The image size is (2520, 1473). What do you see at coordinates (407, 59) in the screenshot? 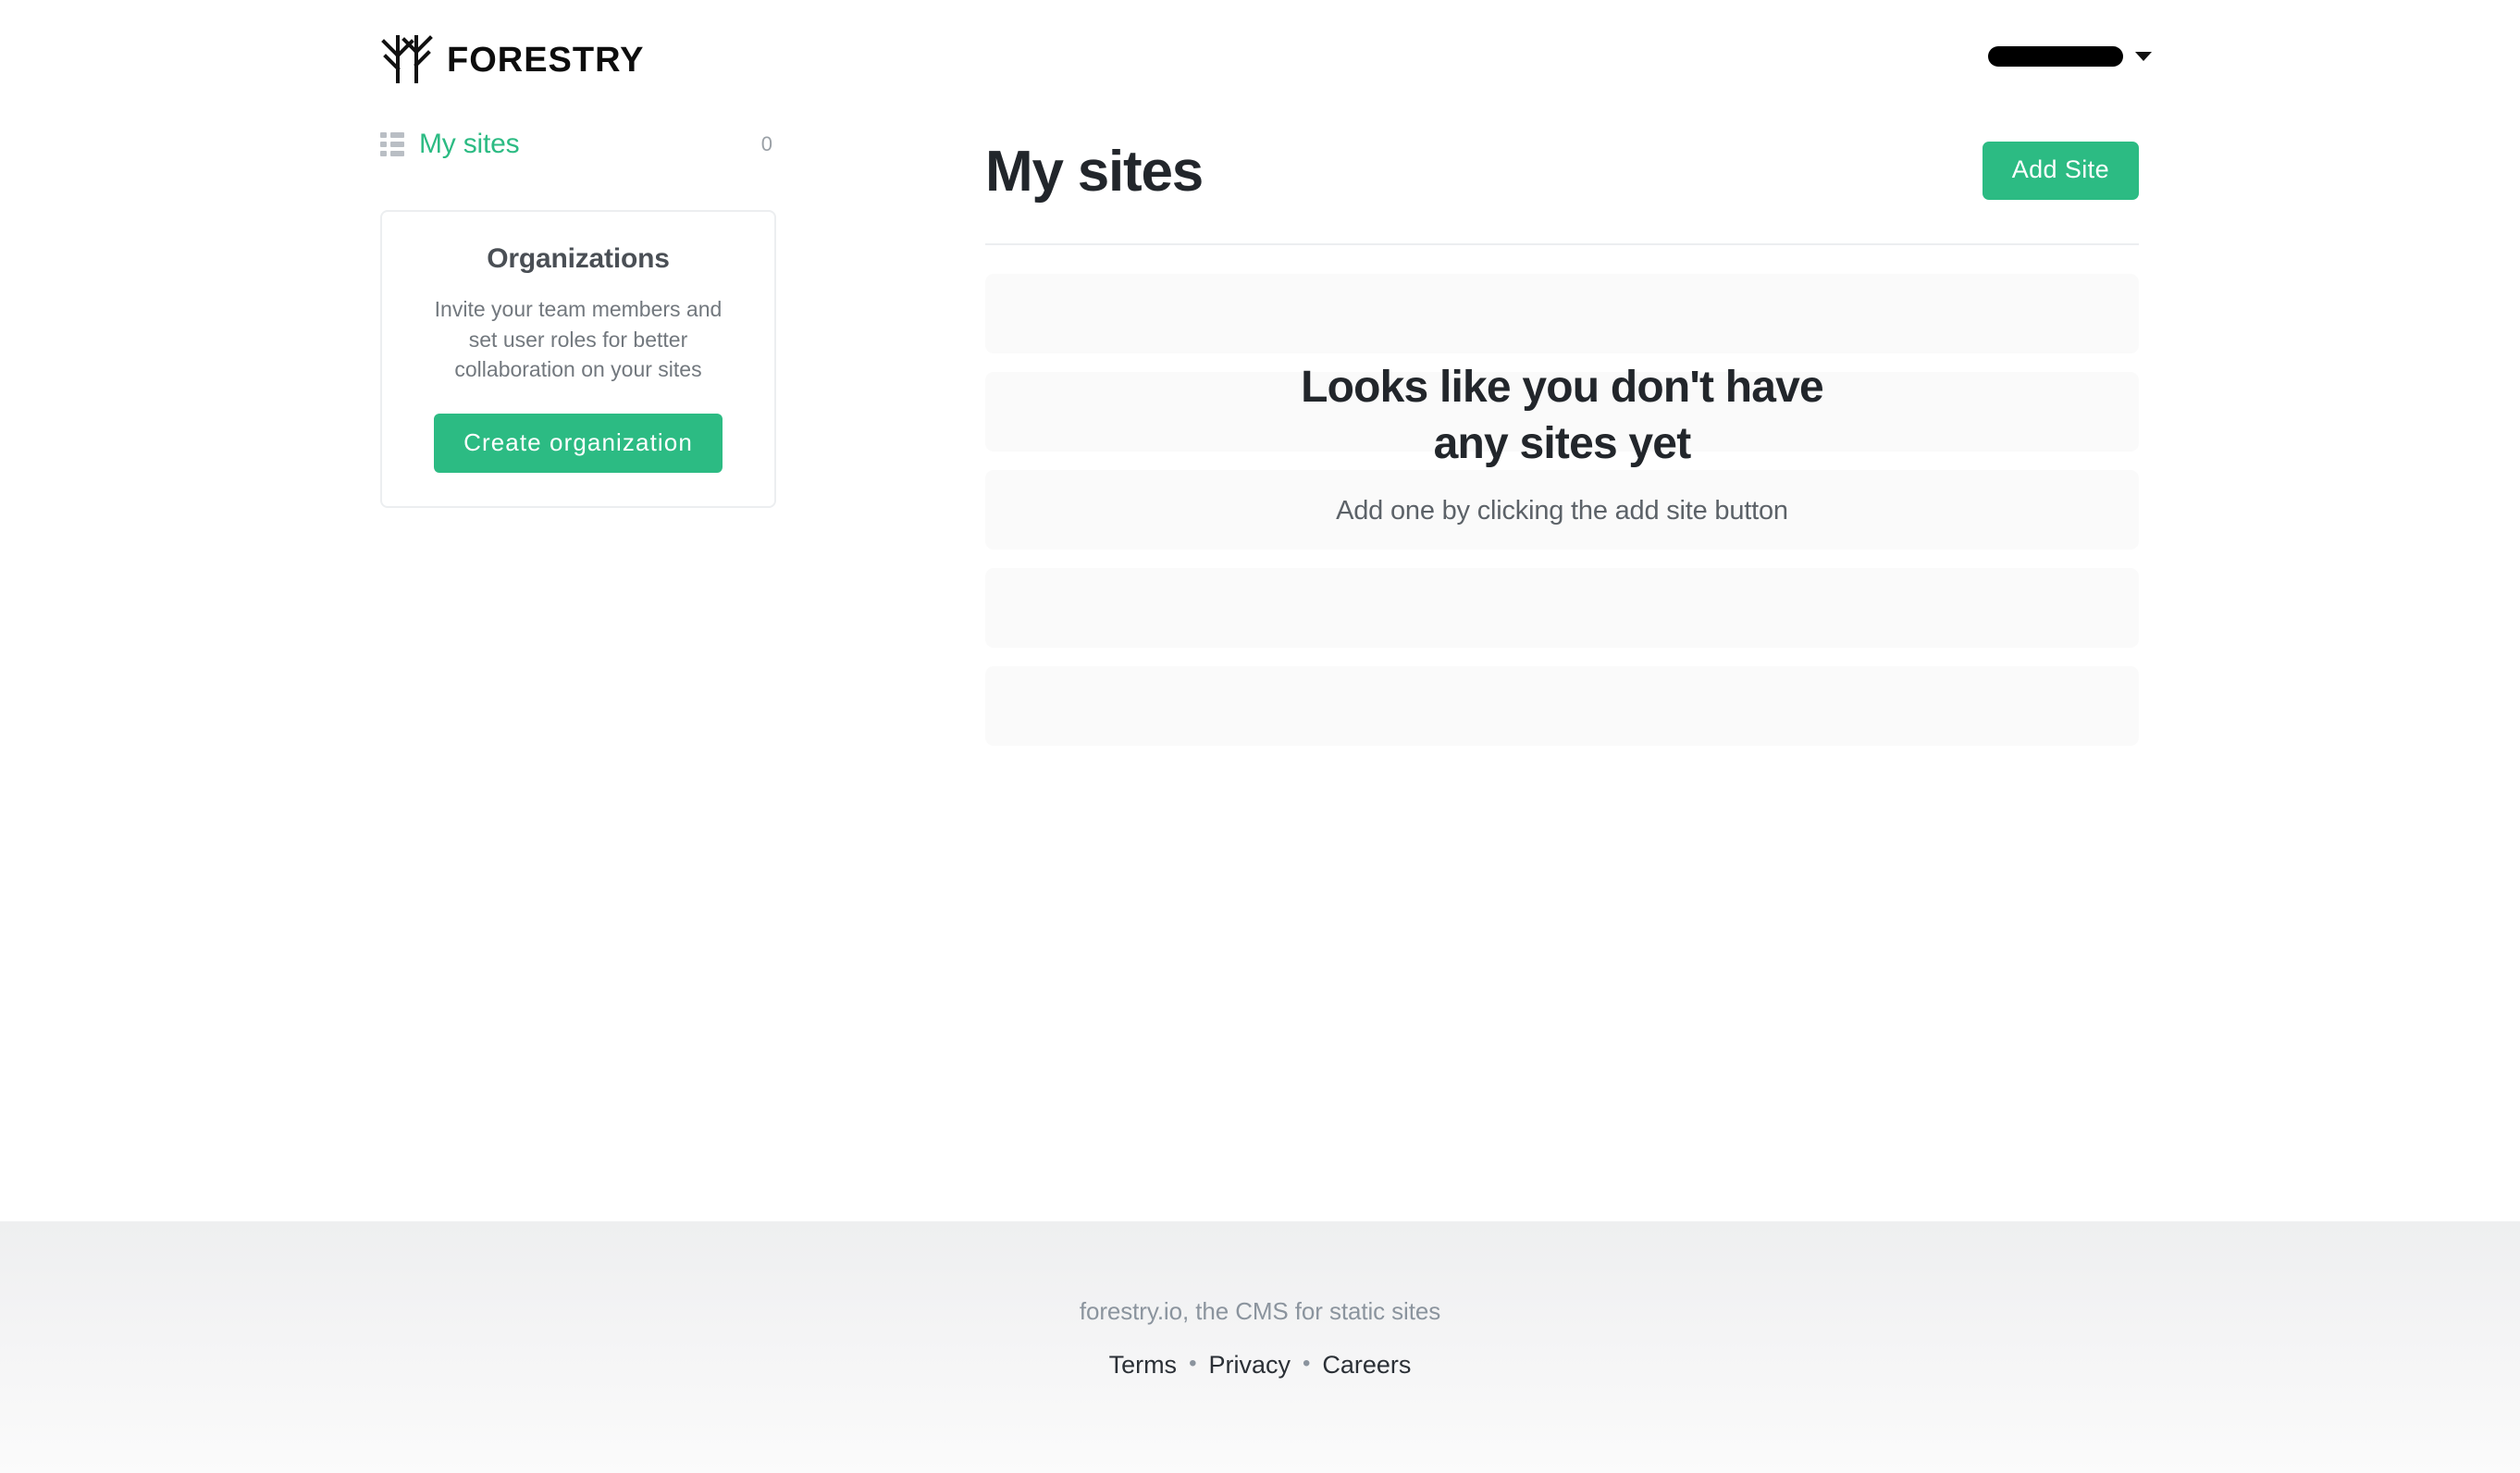
I see `forestry-tree-logo-icon` at bounding box center [407, 59].